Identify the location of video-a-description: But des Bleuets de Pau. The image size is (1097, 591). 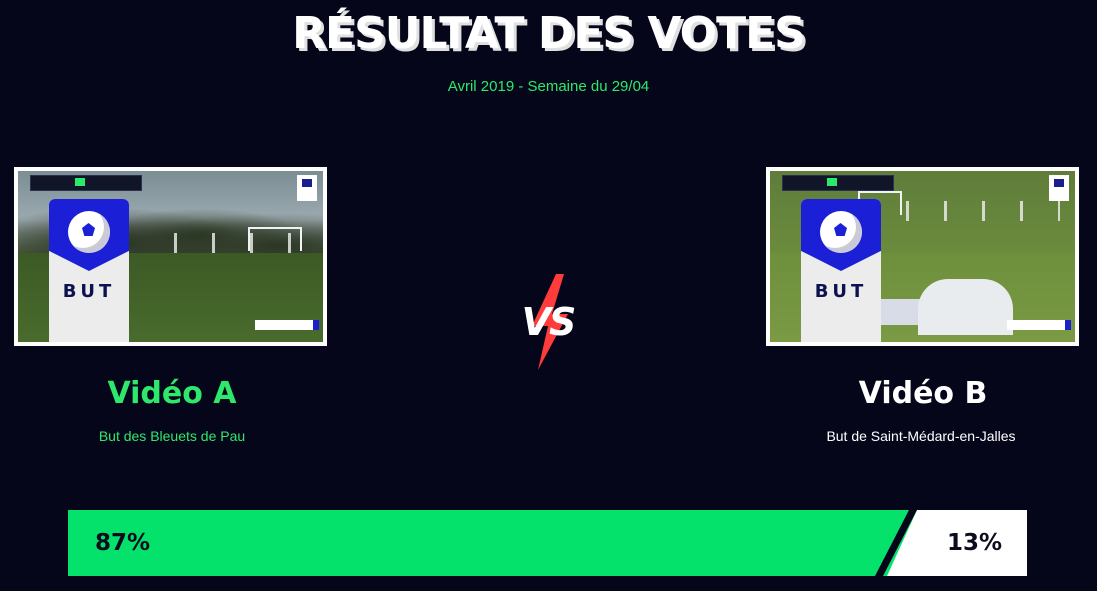
(172, 436).